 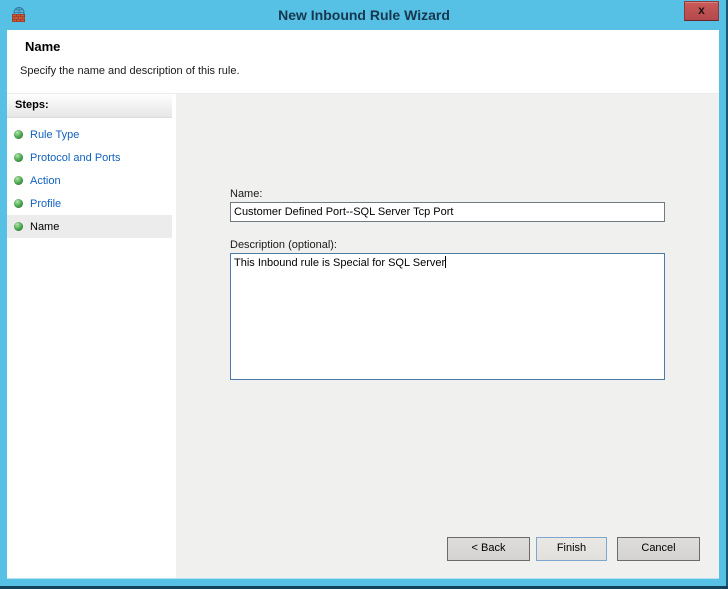 I want to click on back-button: < Back, so click(x=488, y=549).